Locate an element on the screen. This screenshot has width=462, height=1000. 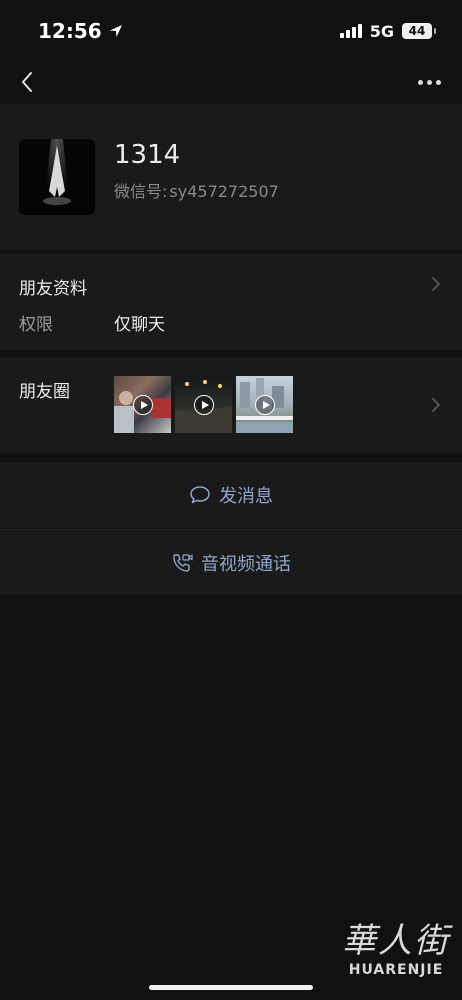
network-type: 5G is located at coordinates (381, 31).